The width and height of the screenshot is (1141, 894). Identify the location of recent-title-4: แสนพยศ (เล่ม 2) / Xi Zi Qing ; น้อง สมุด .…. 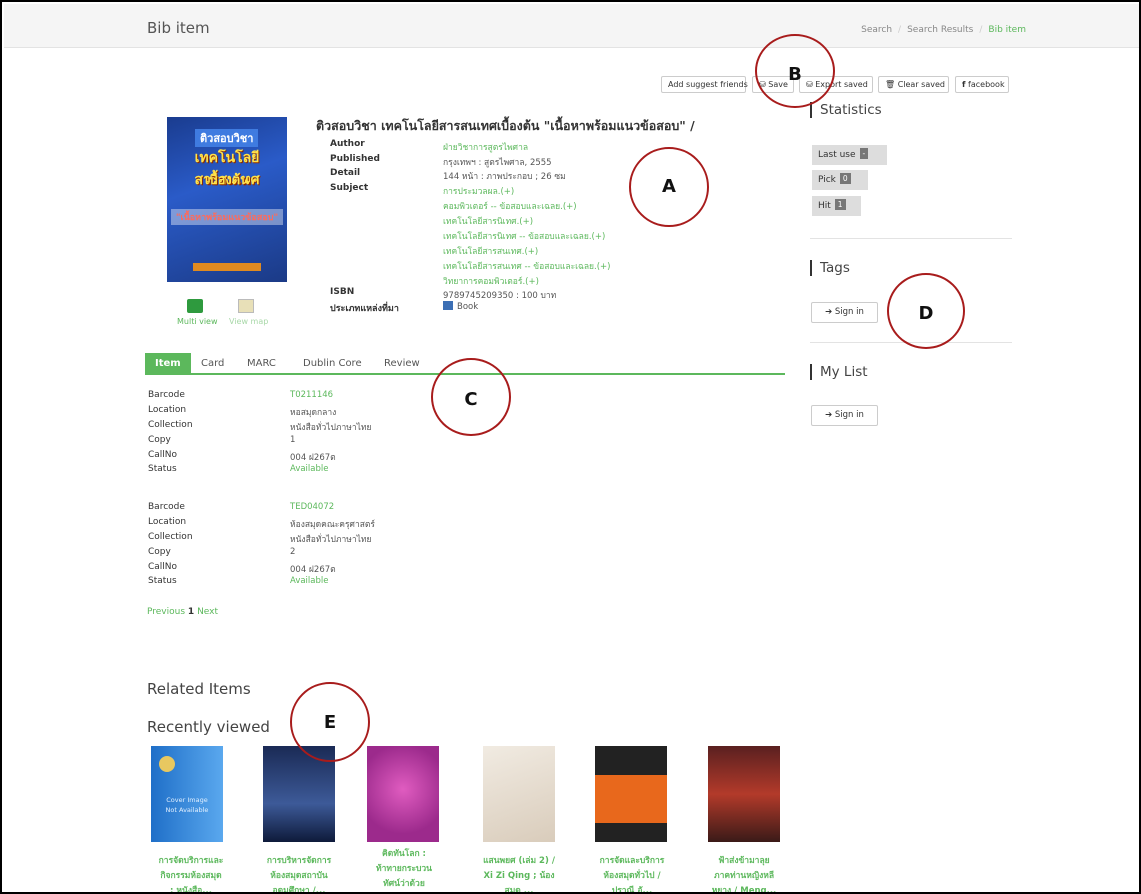
(519, 873).